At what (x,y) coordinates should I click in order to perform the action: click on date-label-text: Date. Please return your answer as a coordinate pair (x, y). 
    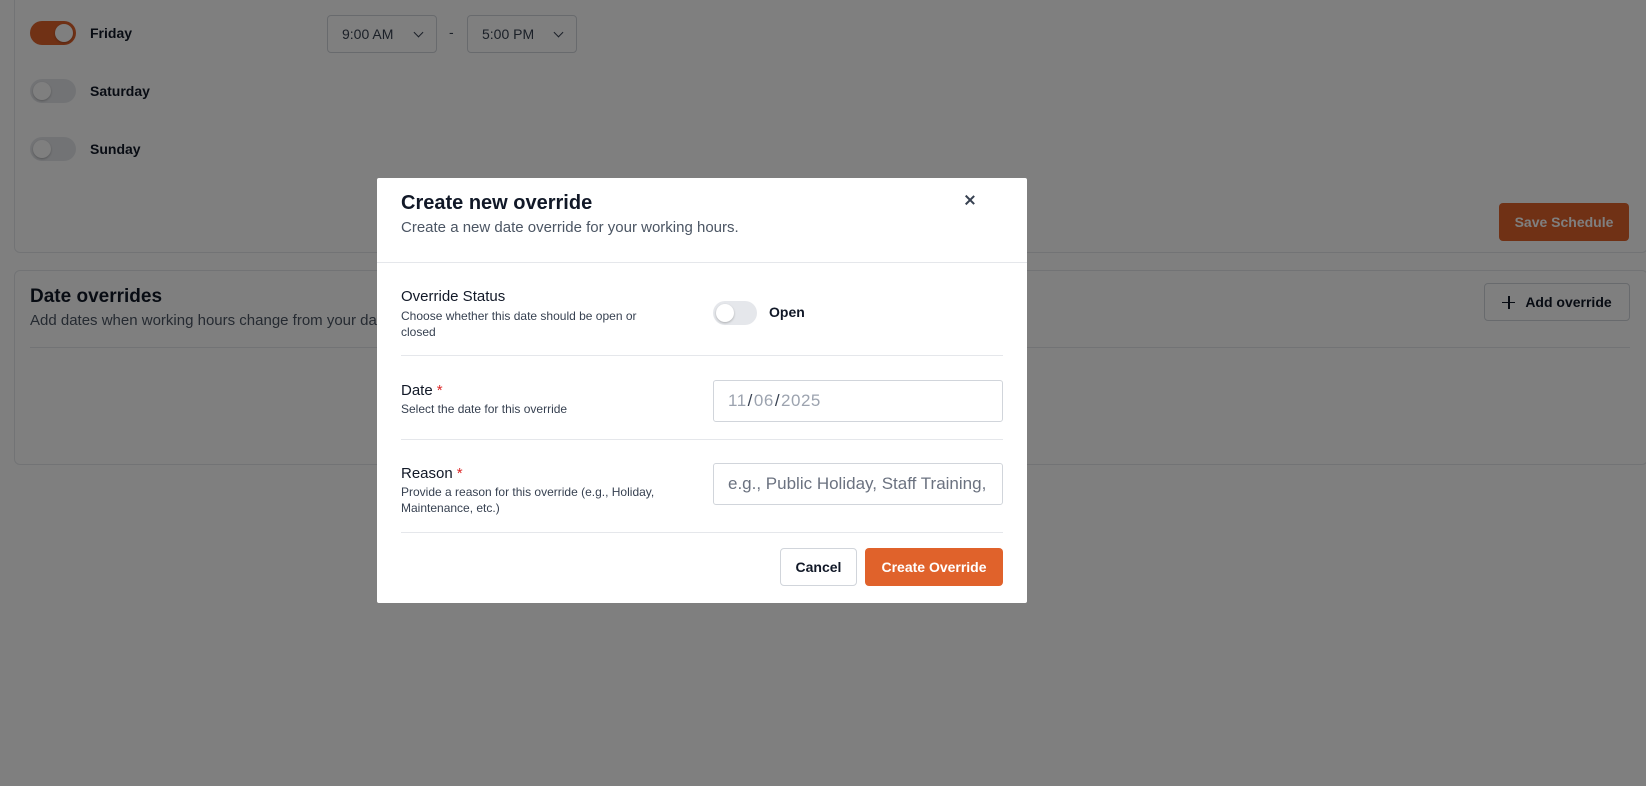
    Looking at the image, I should click on (417, 390).